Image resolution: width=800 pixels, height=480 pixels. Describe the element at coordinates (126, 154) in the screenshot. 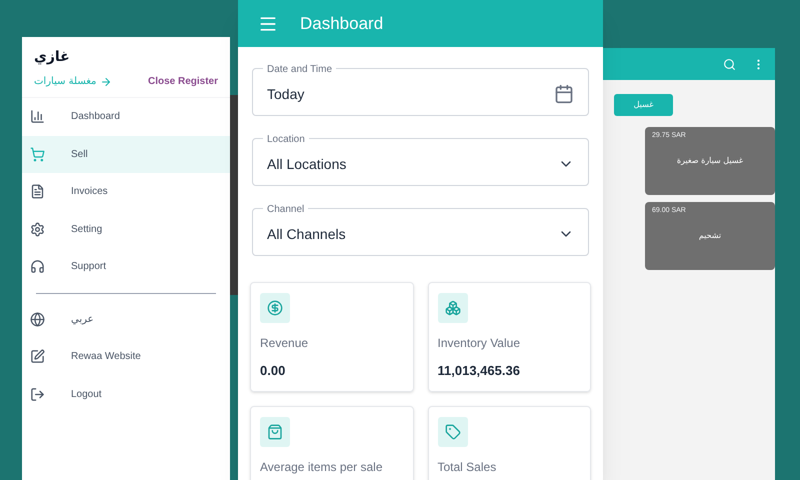

I see `menu-item: Sell` at that location.